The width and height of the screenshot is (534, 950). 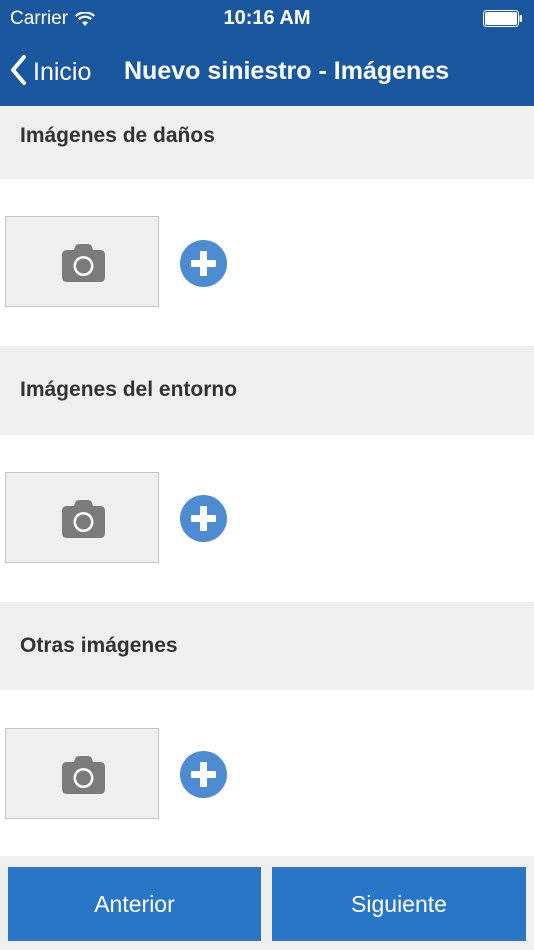 I want to click on section-title: Imágenes del entorno, so click(x=129, y=389).